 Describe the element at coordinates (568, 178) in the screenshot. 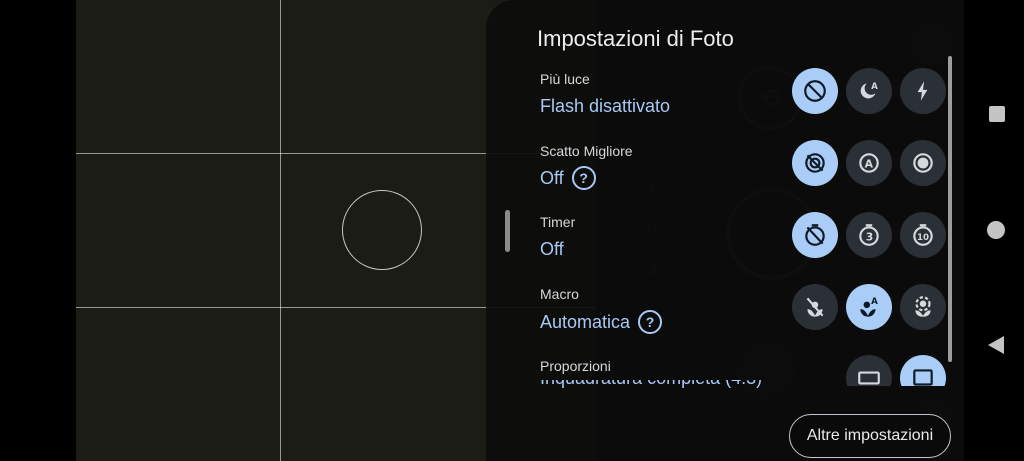

I see `top-shot-setting-value: Off ?` at that location.